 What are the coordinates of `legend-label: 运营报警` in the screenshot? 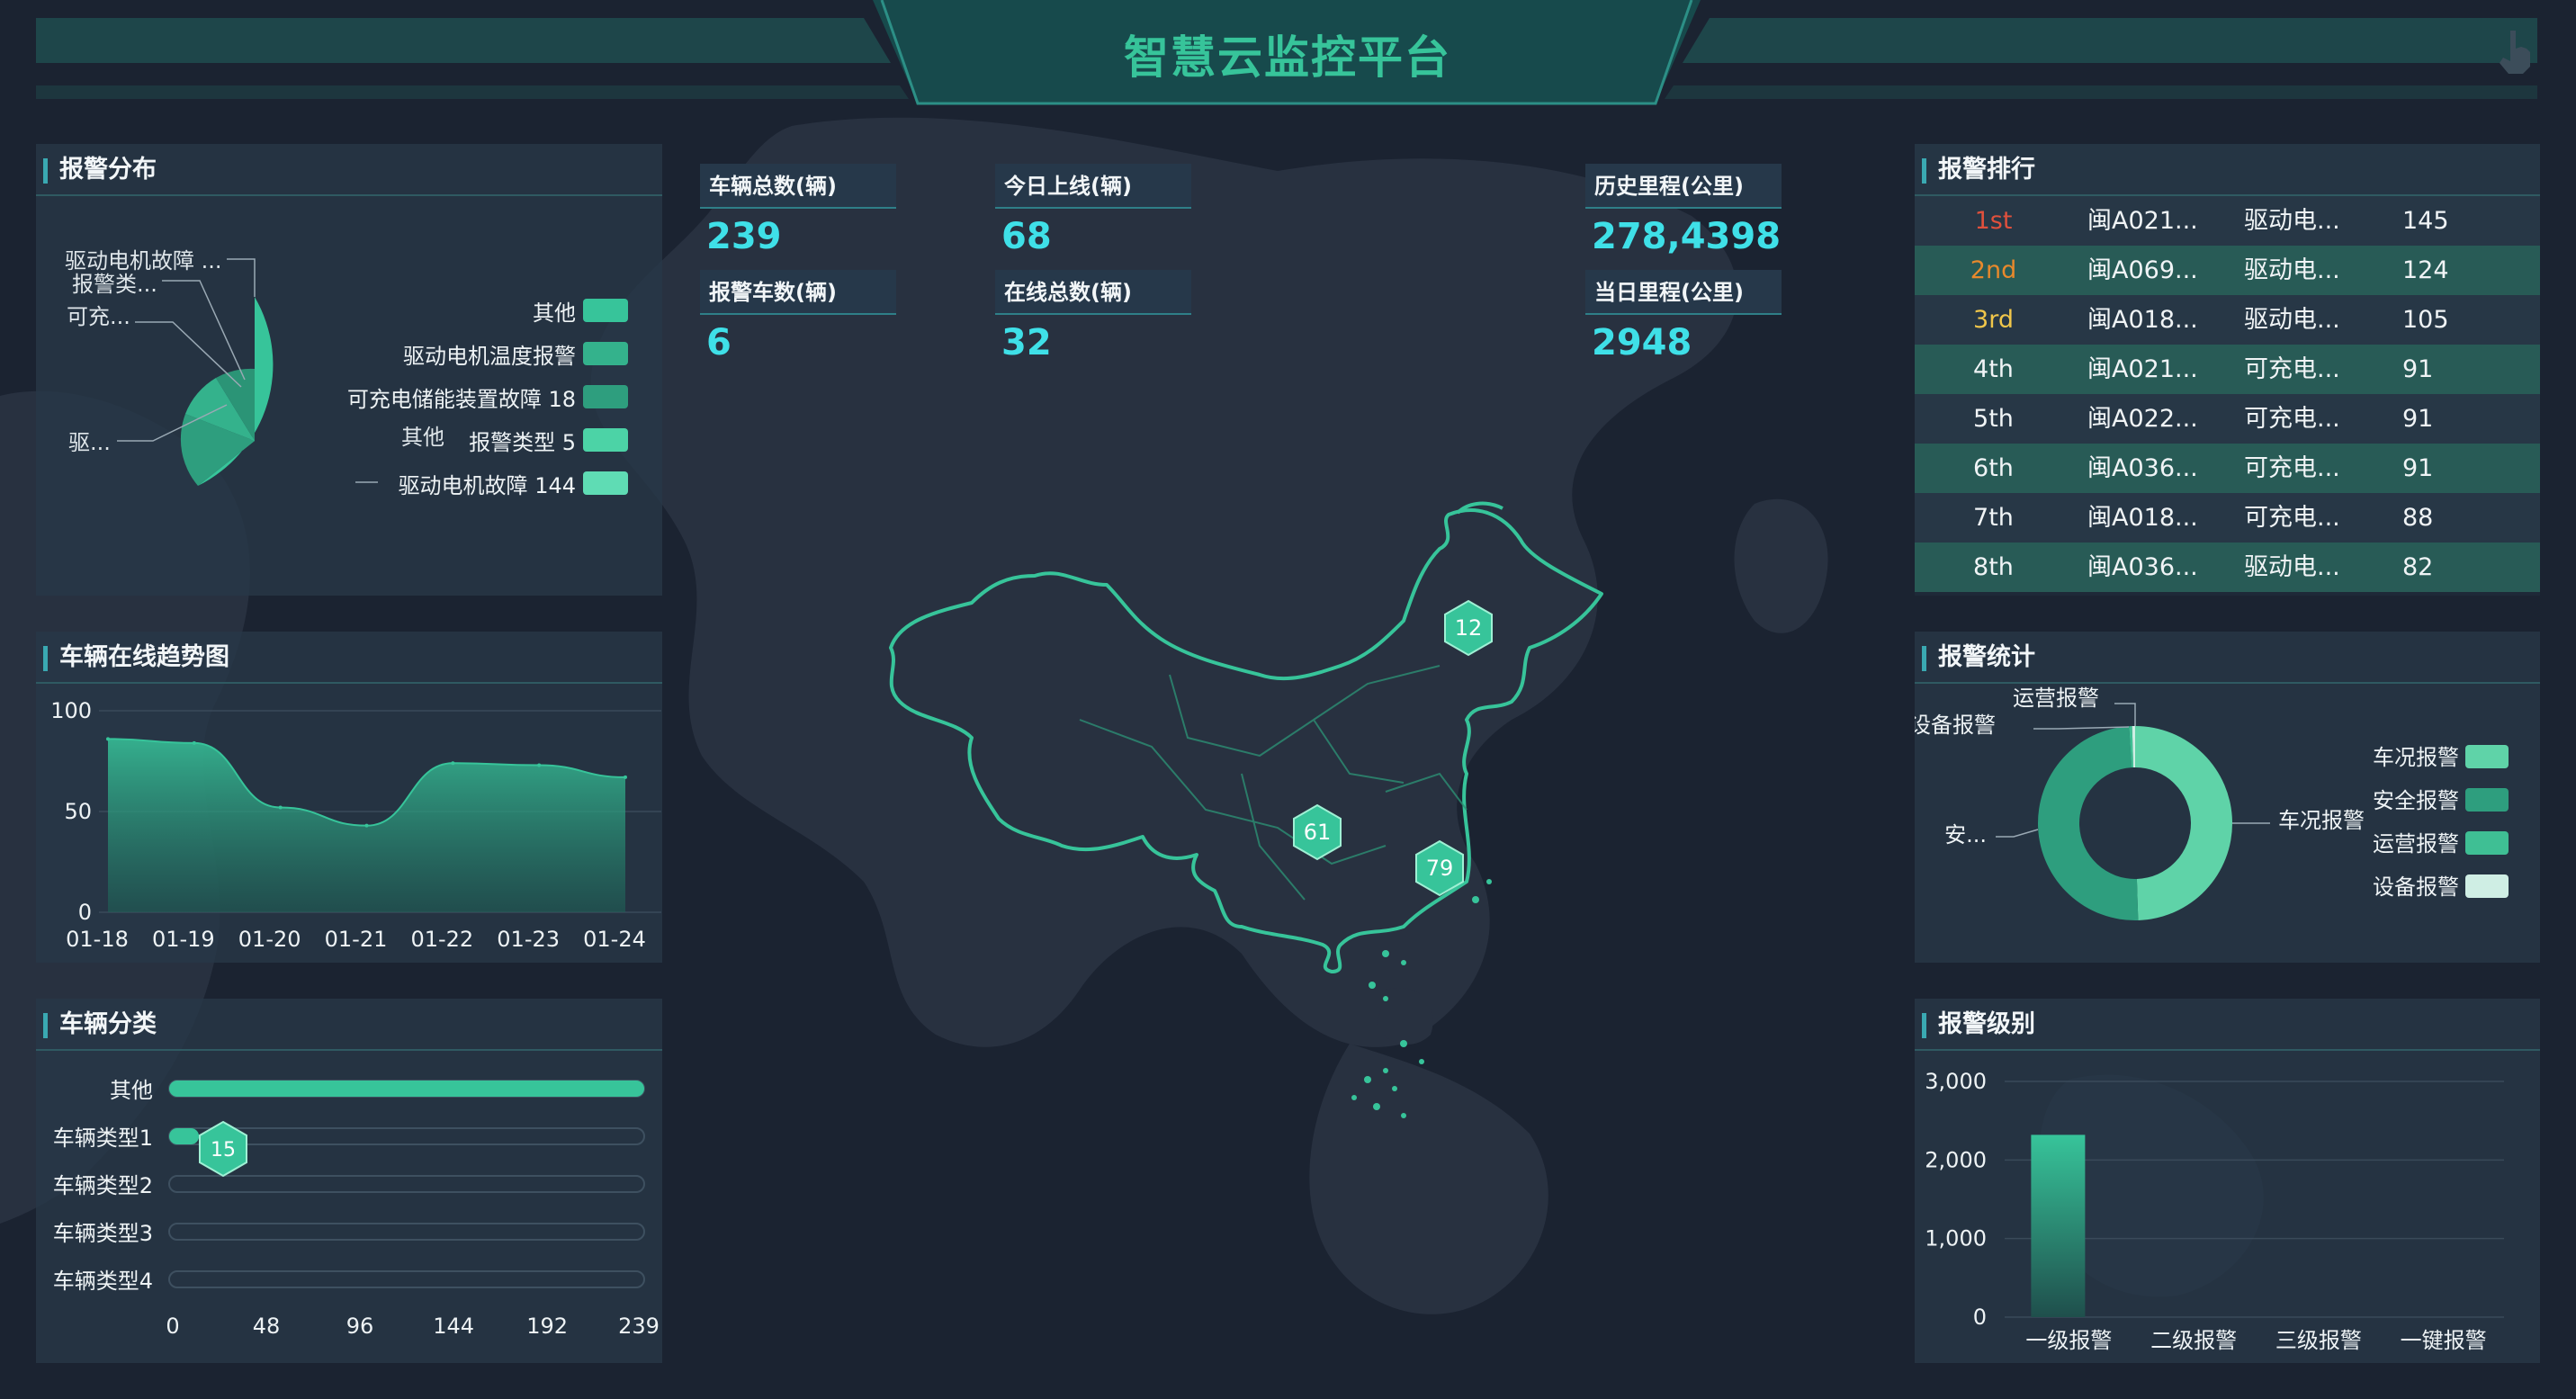 It's located at (2416, 844).